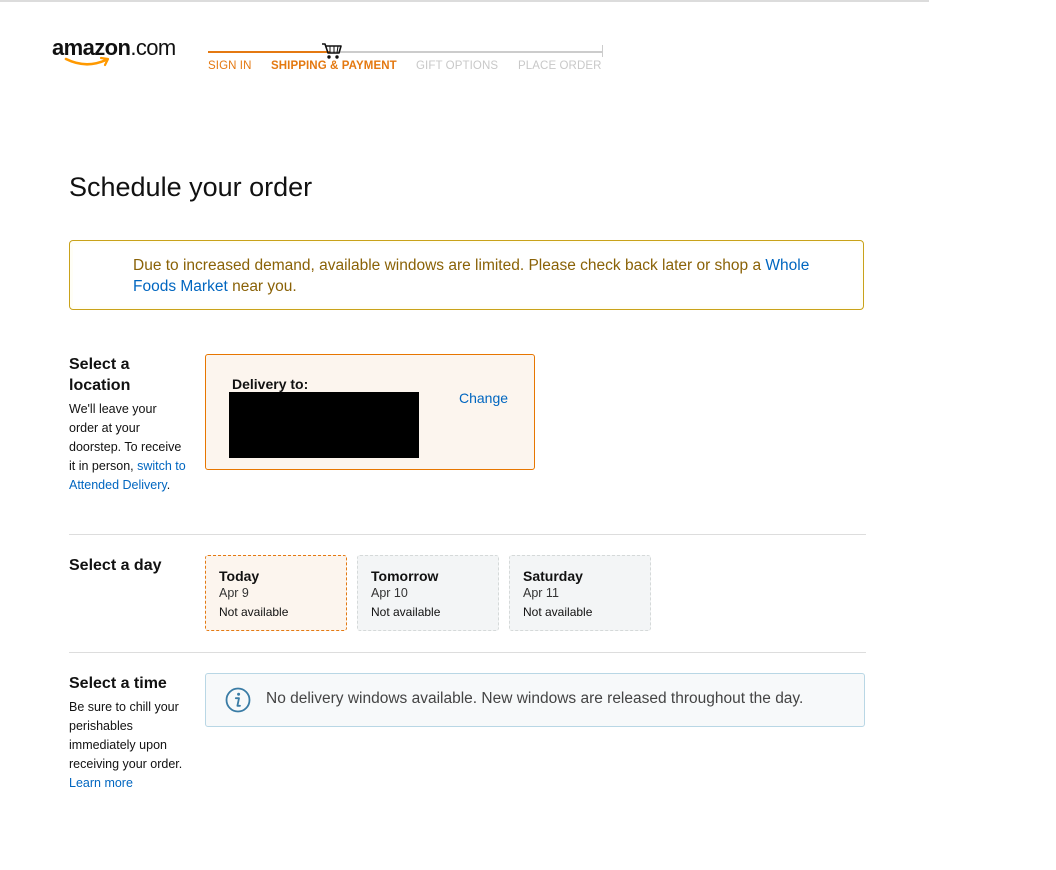 Image resolution: width=1056 pixels, height=870 pixels. I want to click on progress-line-remaining, so click(466, 52).